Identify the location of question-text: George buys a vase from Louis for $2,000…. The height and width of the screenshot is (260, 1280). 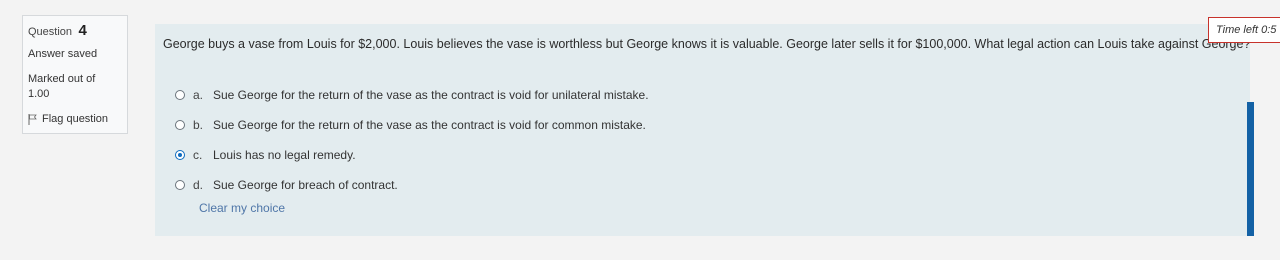
(707, 44).